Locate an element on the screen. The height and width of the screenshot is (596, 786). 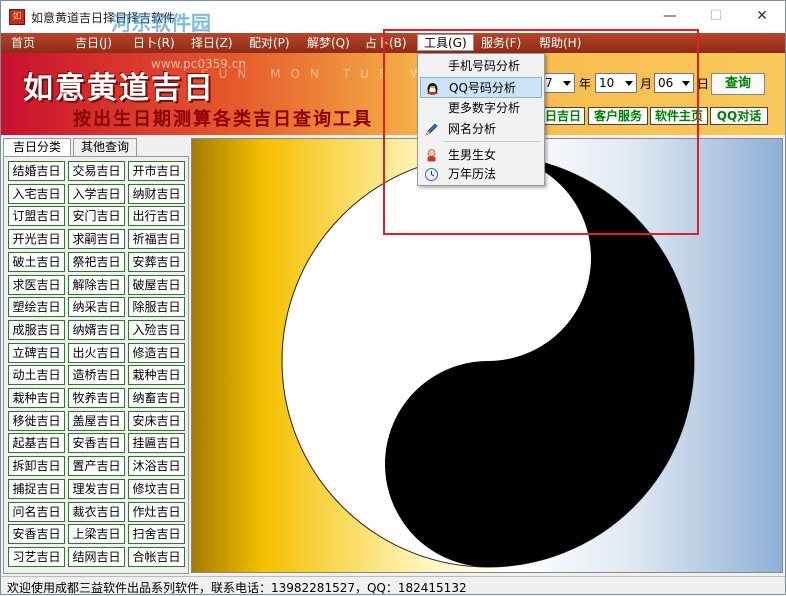
jiri-button: 结网吉日 is located at coordinates (96, 556).